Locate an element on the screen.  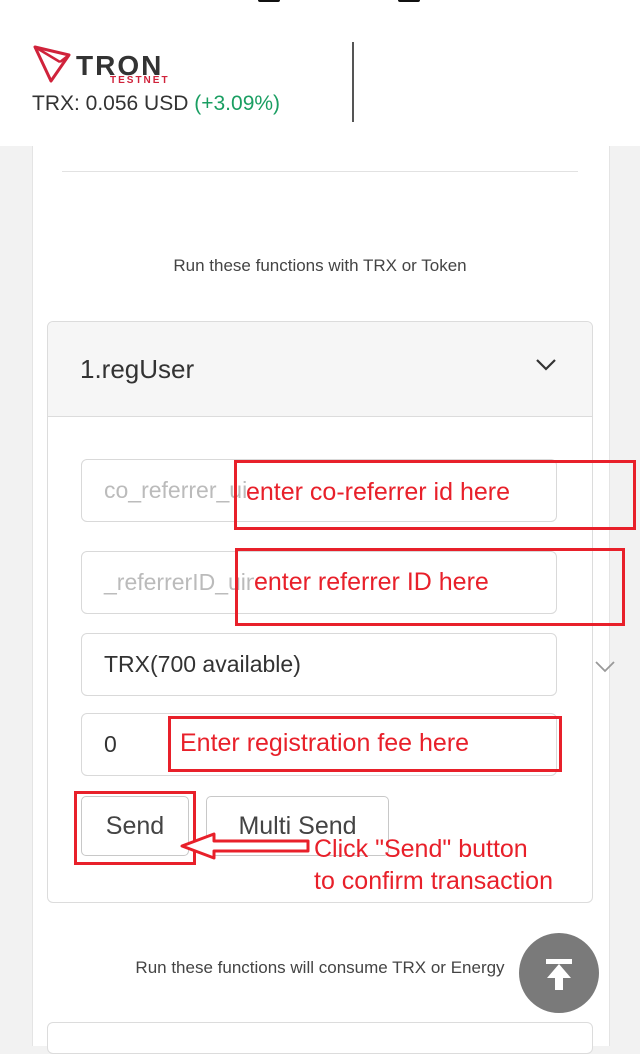
amount-value: 0 is located at coordinates (110, 744).